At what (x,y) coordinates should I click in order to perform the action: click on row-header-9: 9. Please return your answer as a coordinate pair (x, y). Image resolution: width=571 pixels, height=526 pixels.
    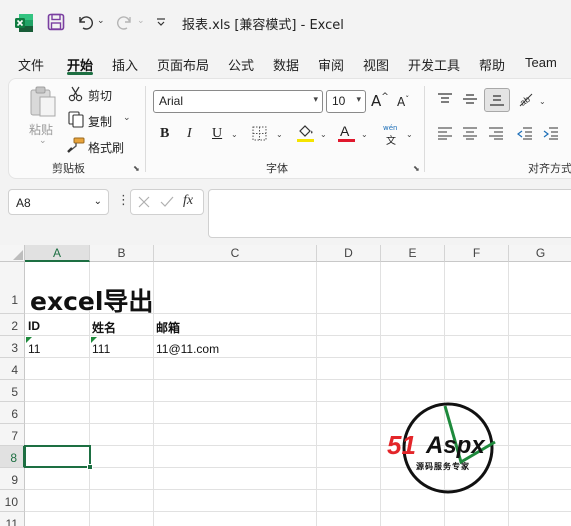
    Looking at the image, I should click on (12, 479).